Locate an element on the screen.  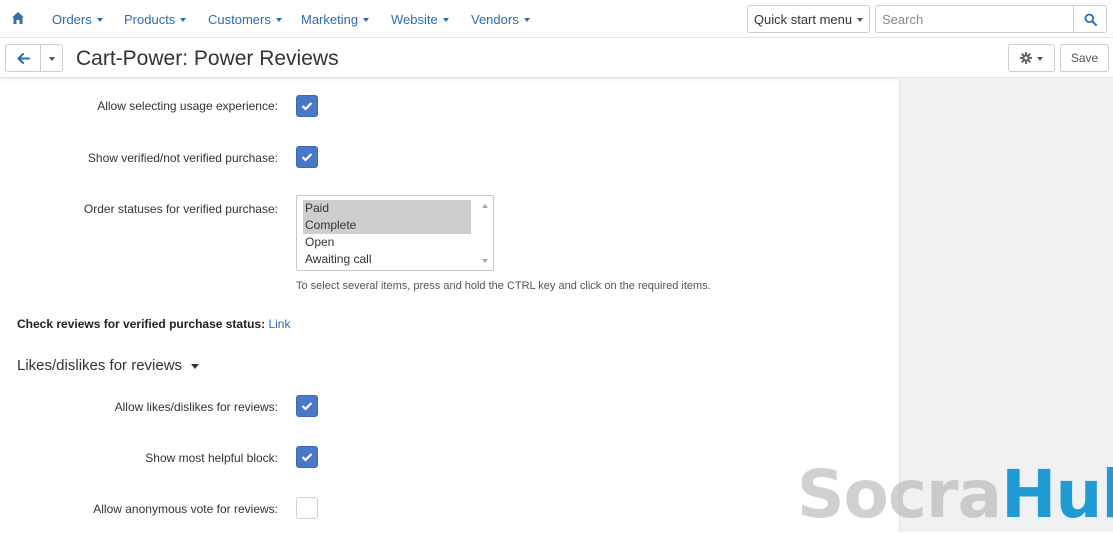
menu-label: Marketing is located at coordinates (330, 19).